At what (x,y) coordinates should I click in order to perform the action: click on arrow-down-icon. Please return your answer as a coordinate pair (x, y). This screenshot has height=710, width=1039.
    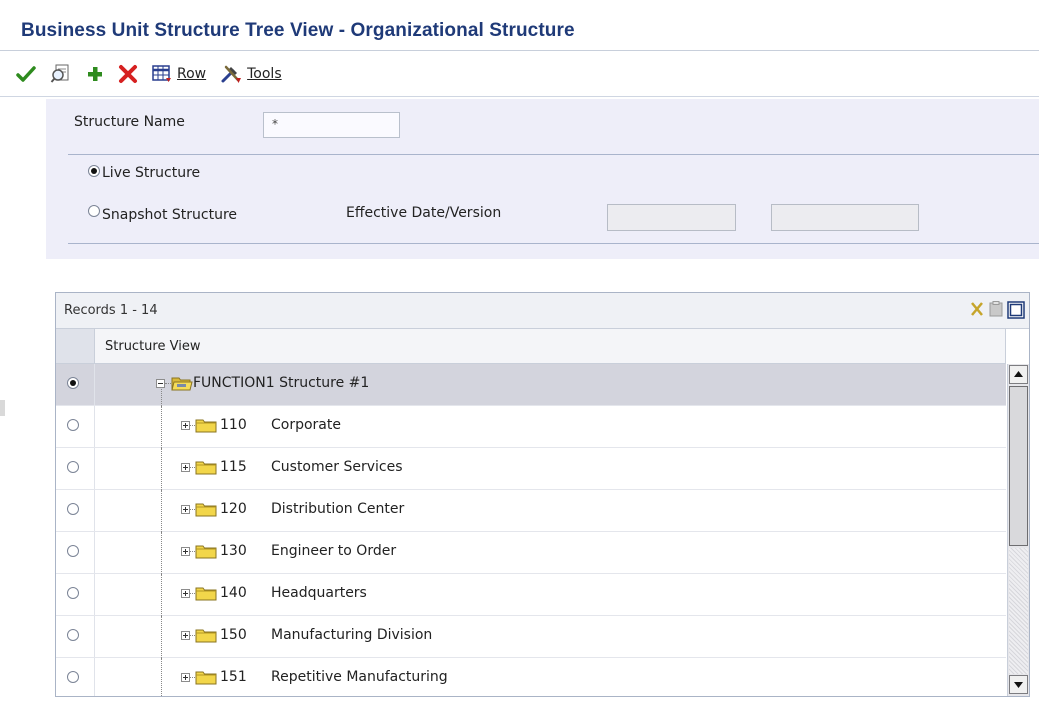
    Looking at the image, I should click on (1018, 685).